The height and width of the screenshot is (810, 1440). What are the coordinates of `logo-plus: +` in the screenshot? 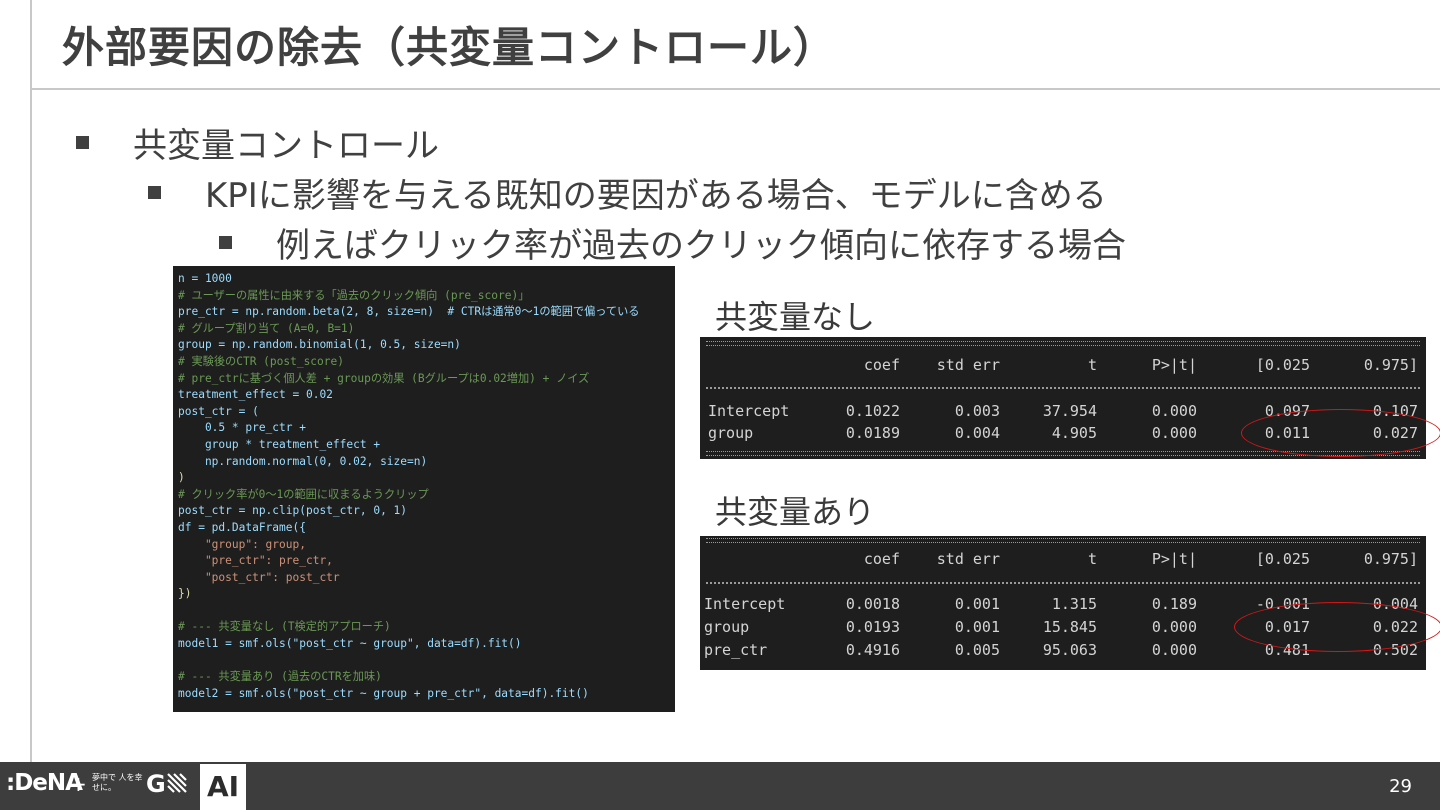 It's located at (78, 784).